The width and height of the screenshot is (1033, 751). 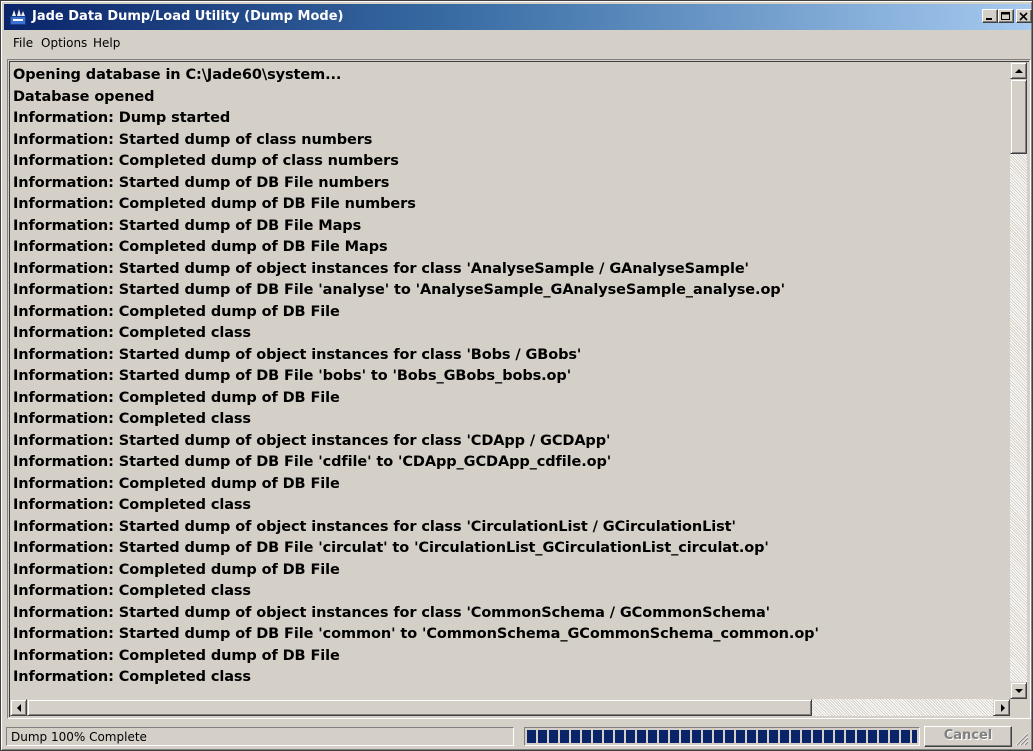 What do you see at coordinates (419, 707) in the screenshot?
I see `horizontal-scroll-thumb` at bounding box center [419, 707].